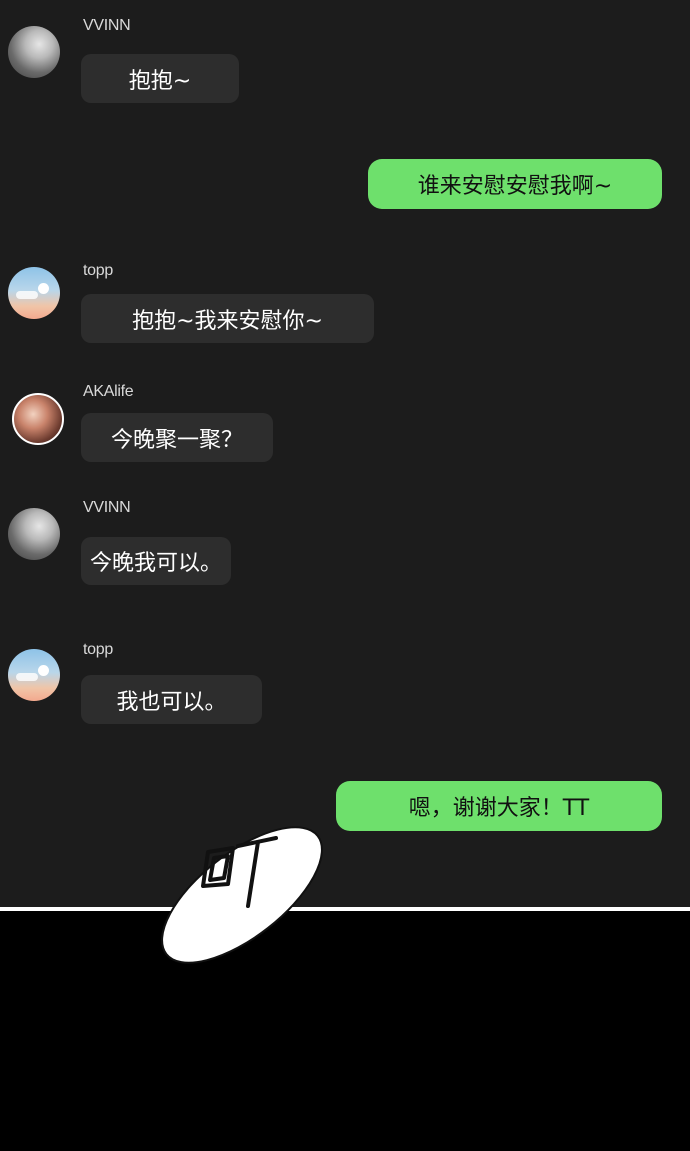 The image size is (690, 1151). I want to click on message-bubble: 我也可以。, so click(171, 699).